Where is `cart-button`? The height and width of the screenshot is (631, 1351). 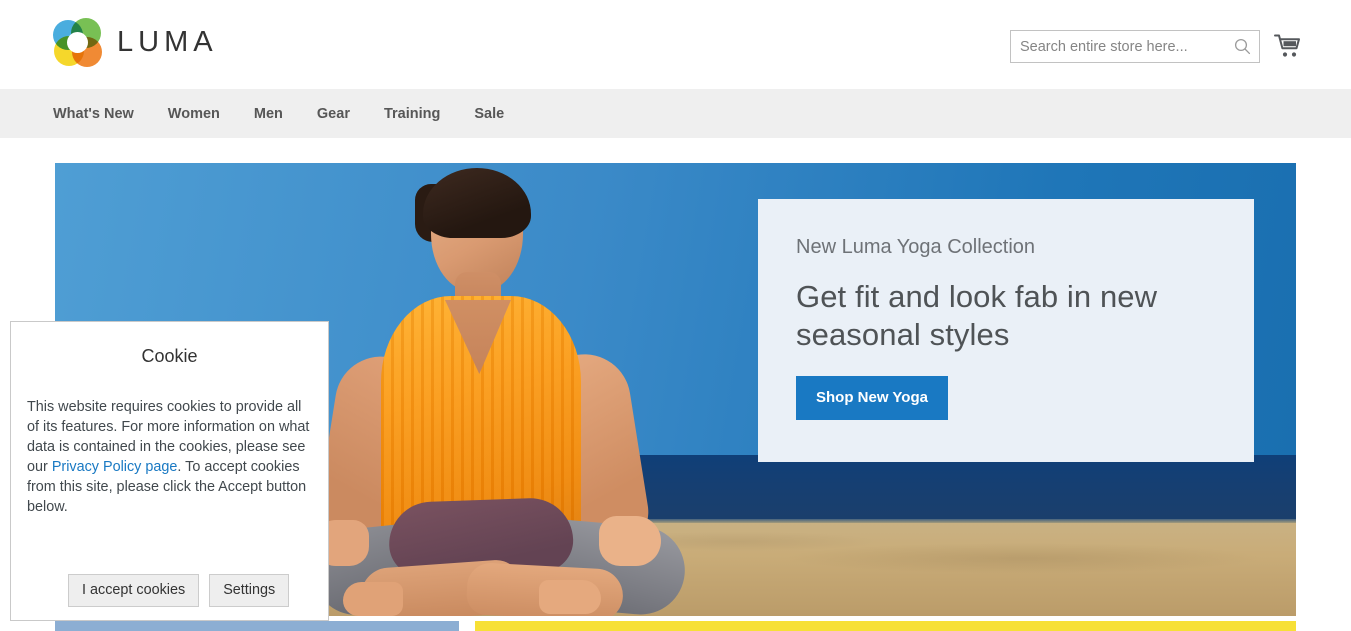 cart-button is located at coordinates (1287, 46).